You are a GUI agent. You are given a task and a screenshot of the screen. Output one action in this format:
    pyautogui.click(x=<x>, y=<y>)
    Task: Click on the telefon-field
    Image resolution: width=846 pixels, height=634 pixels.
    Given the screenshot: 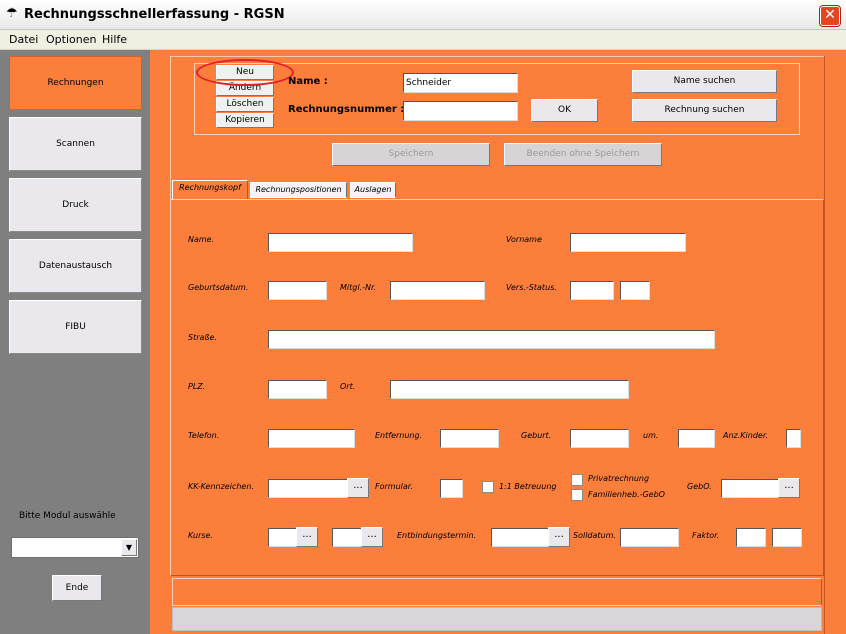 What is the action you would take?
    pyautogui.click(x=311, y=438)
    